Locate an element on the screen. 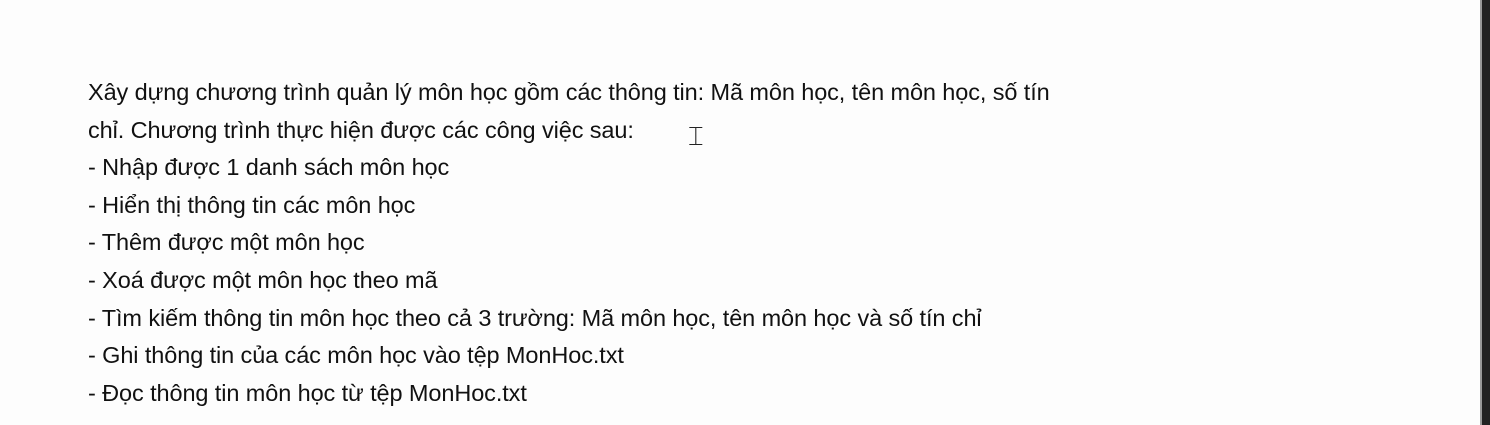 The width and height of the screenshot is (1490, 425). window-border is located at coordinates (1486, 212).